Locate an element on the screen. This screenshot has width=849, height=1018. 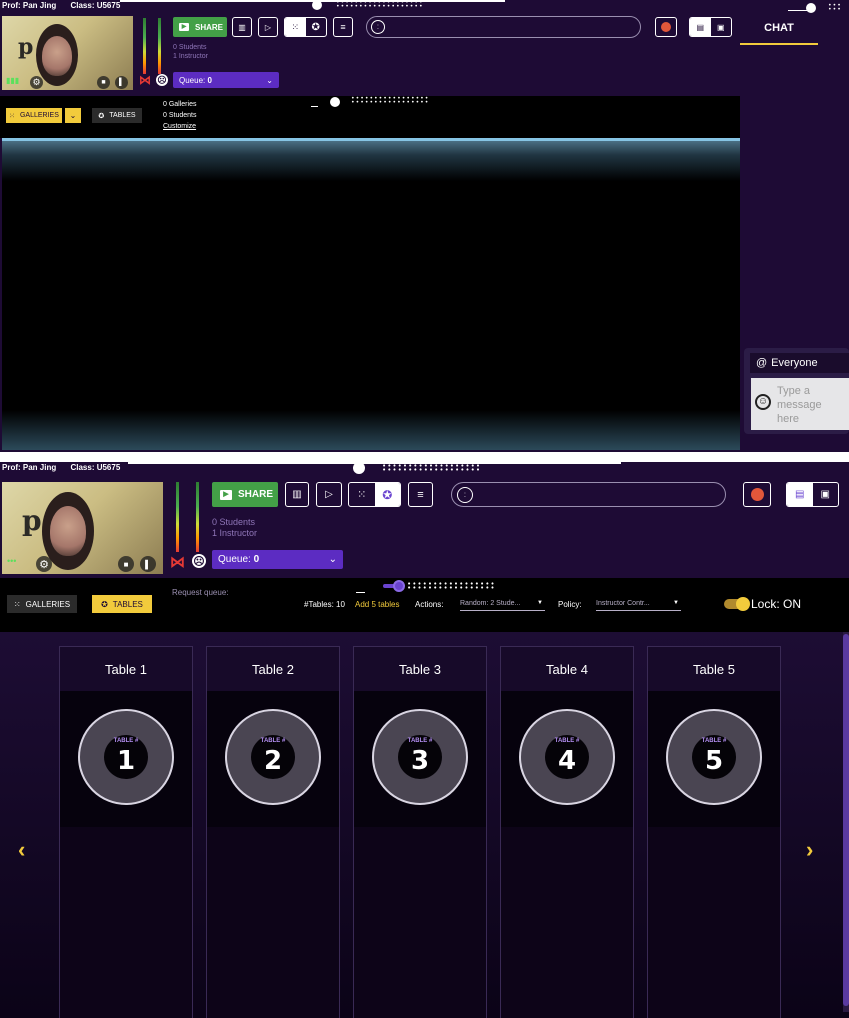
stage-bottom-glow is located at coordinates (371, 430).